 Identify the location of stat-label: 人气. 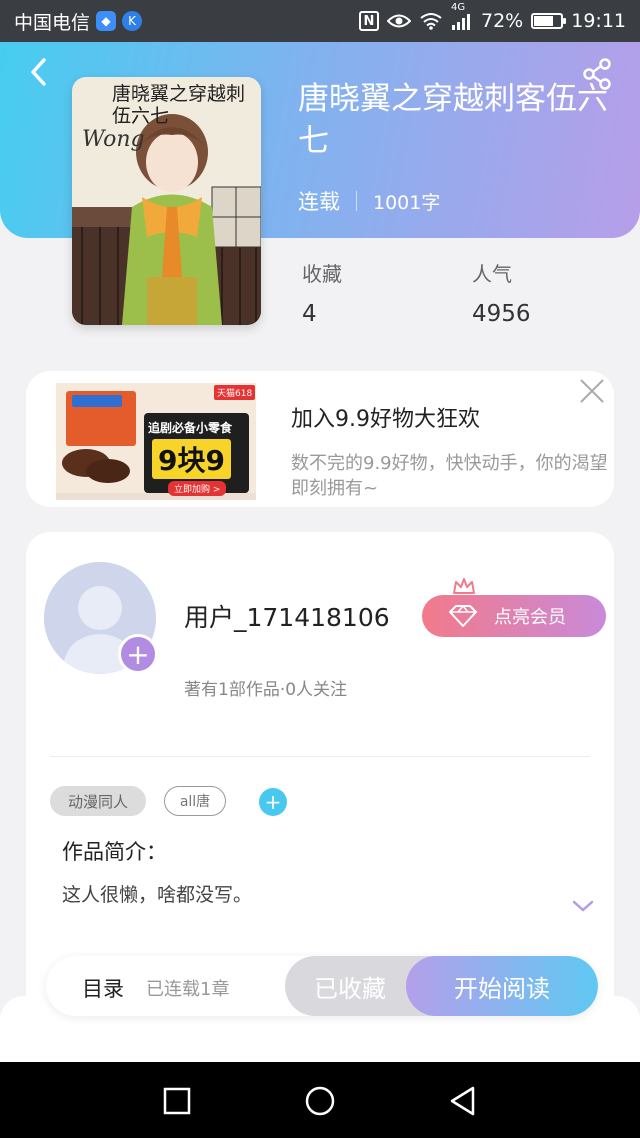
(492, 274).